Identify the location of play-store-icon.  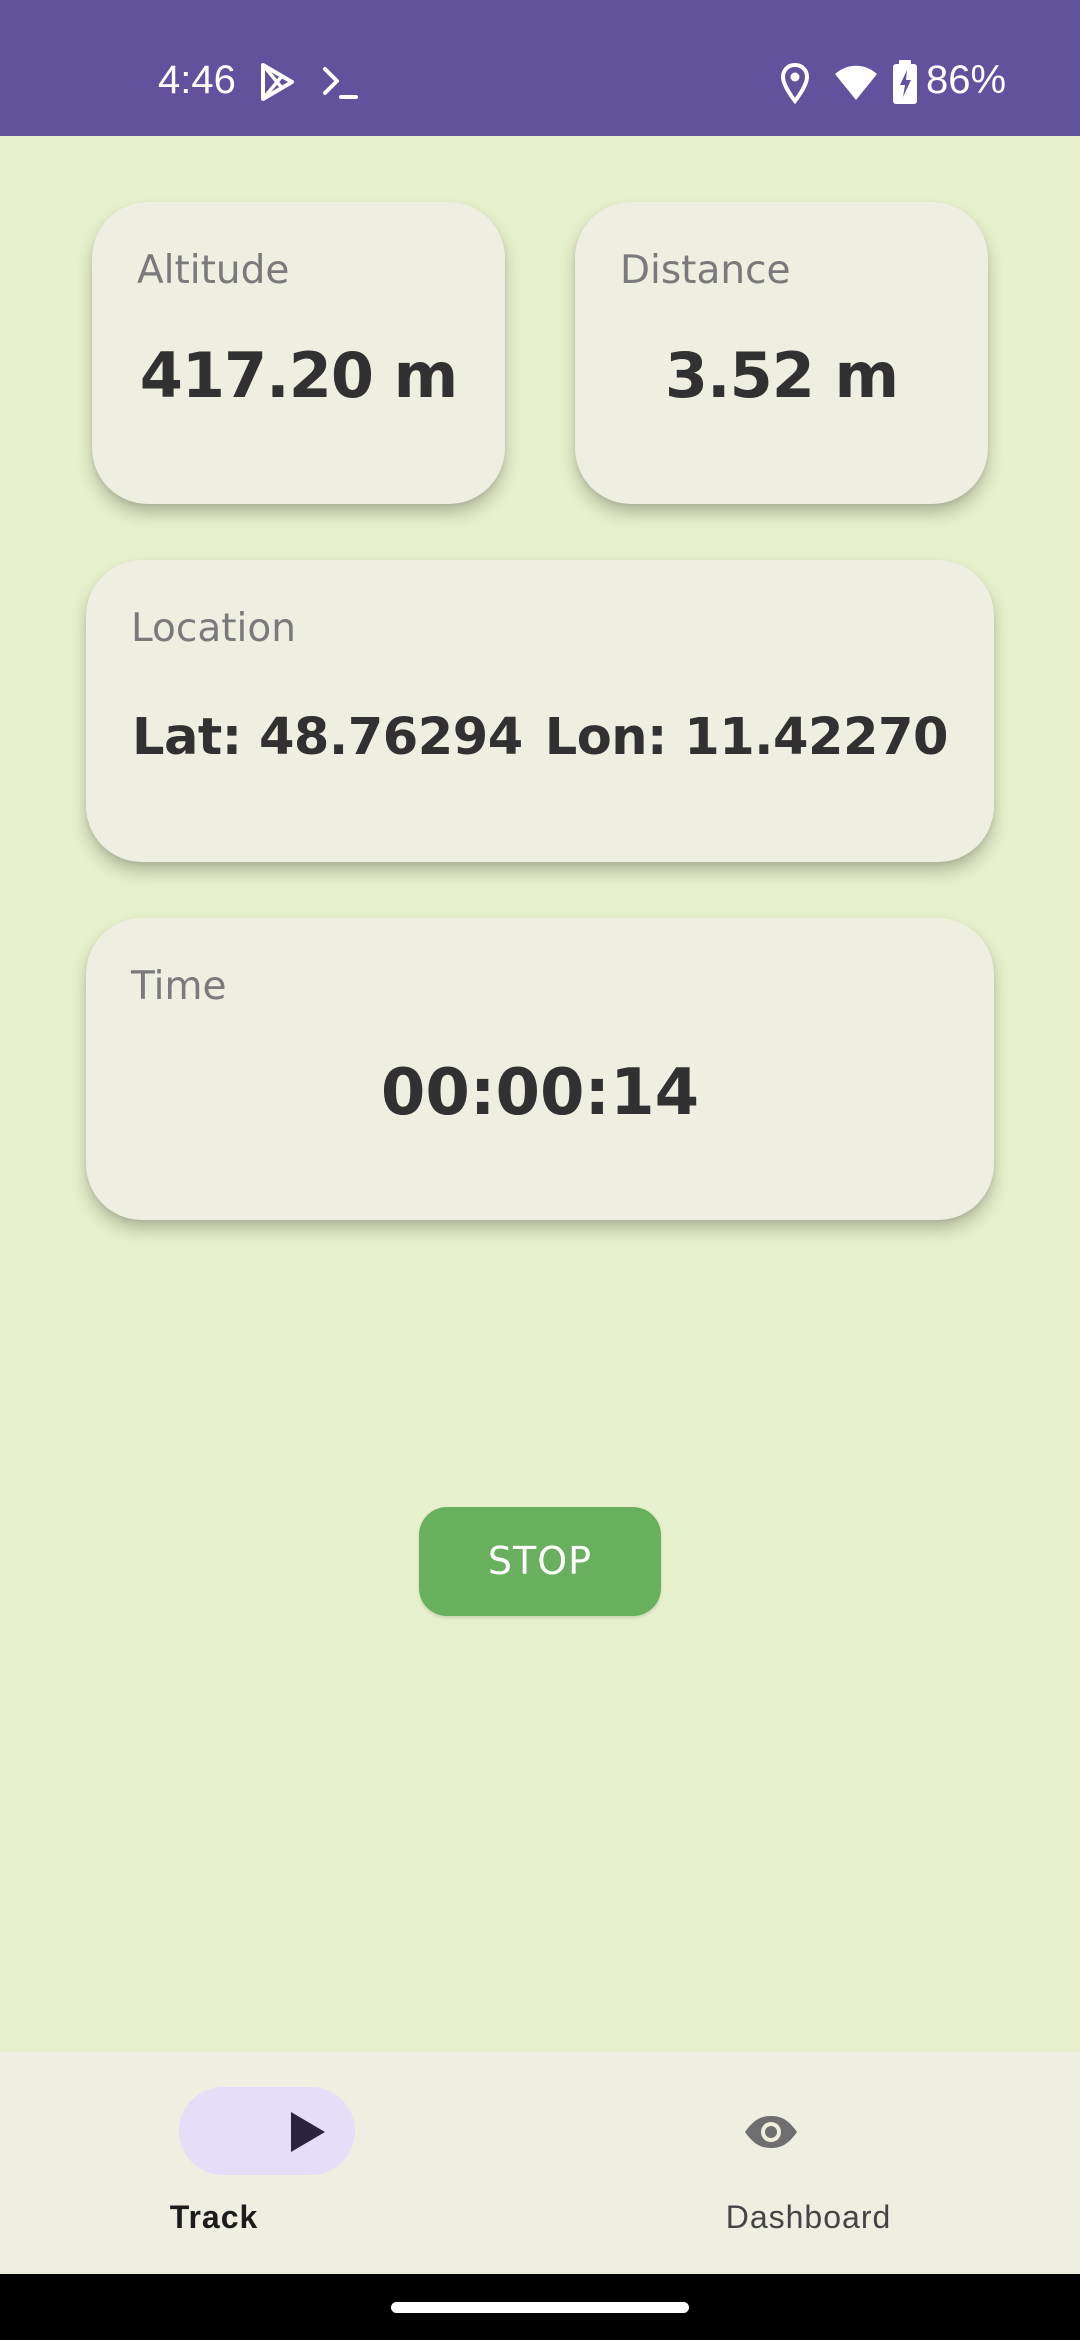
(277, 82).